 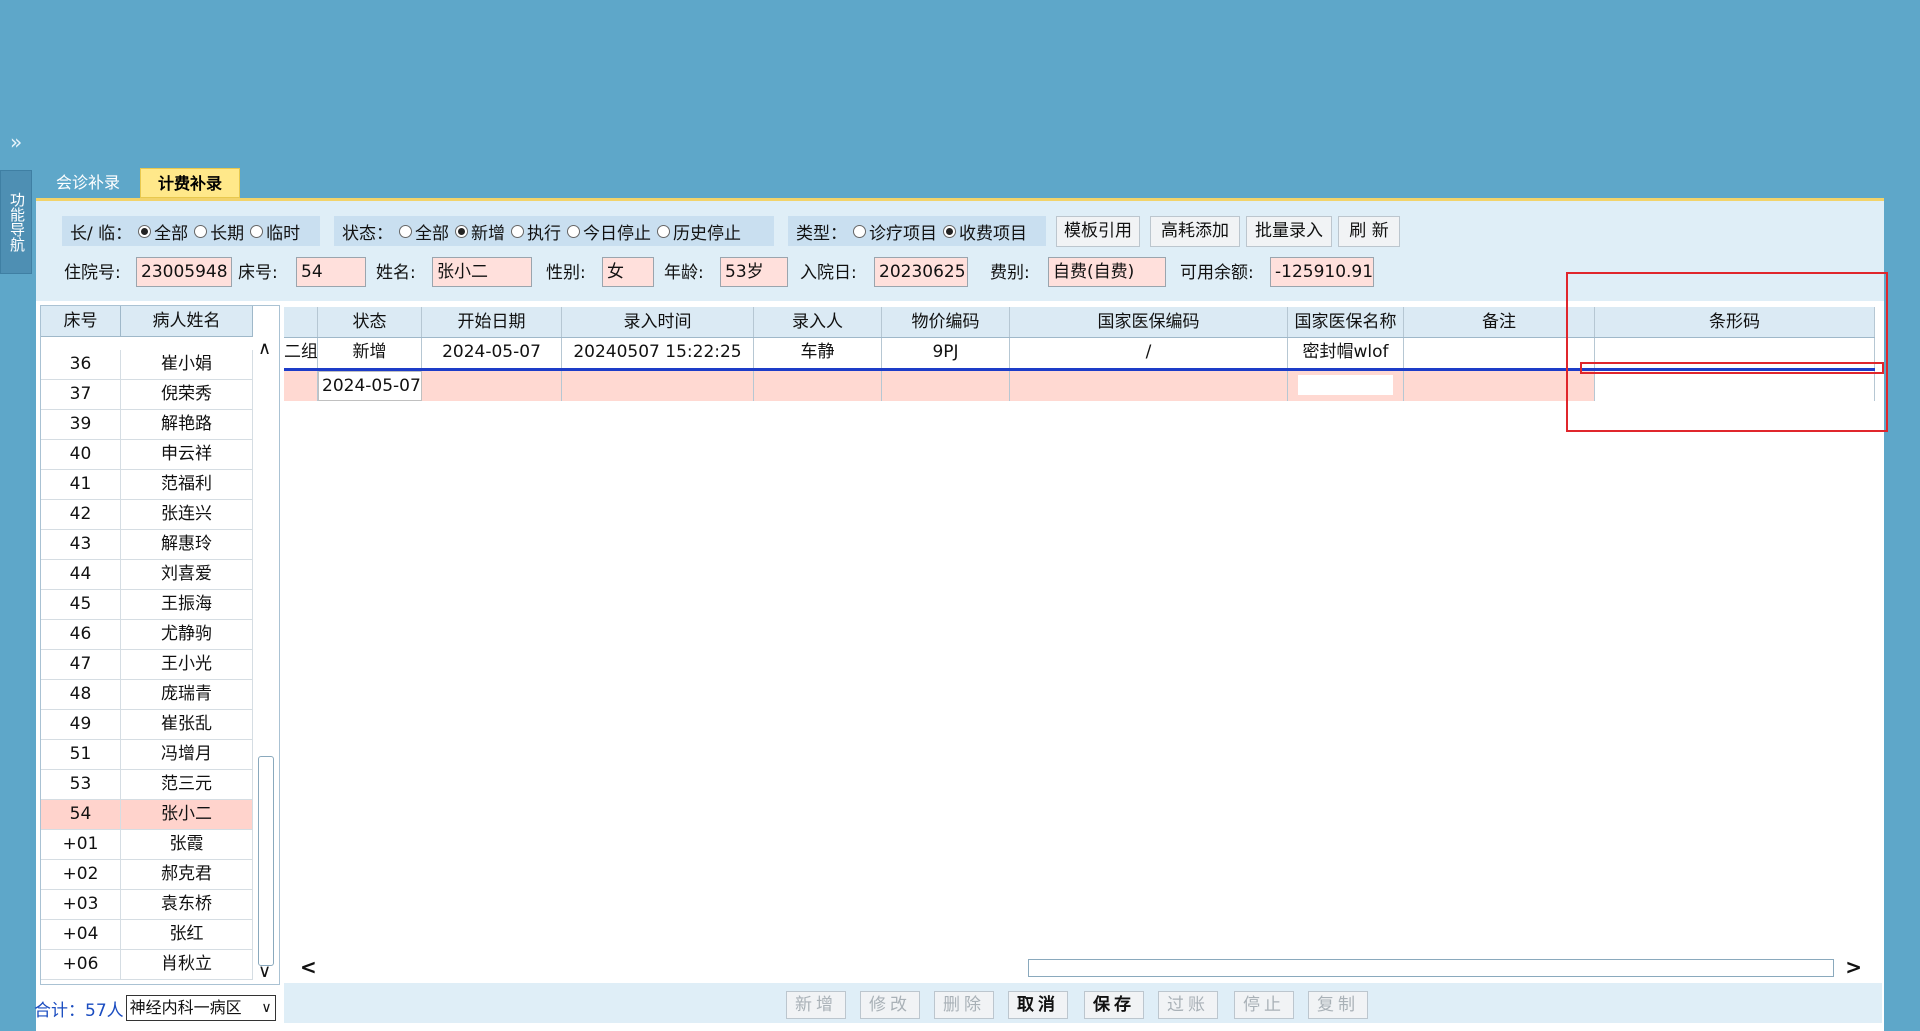 I want to click on age-field: 53岁, so click(x=754, y=272).